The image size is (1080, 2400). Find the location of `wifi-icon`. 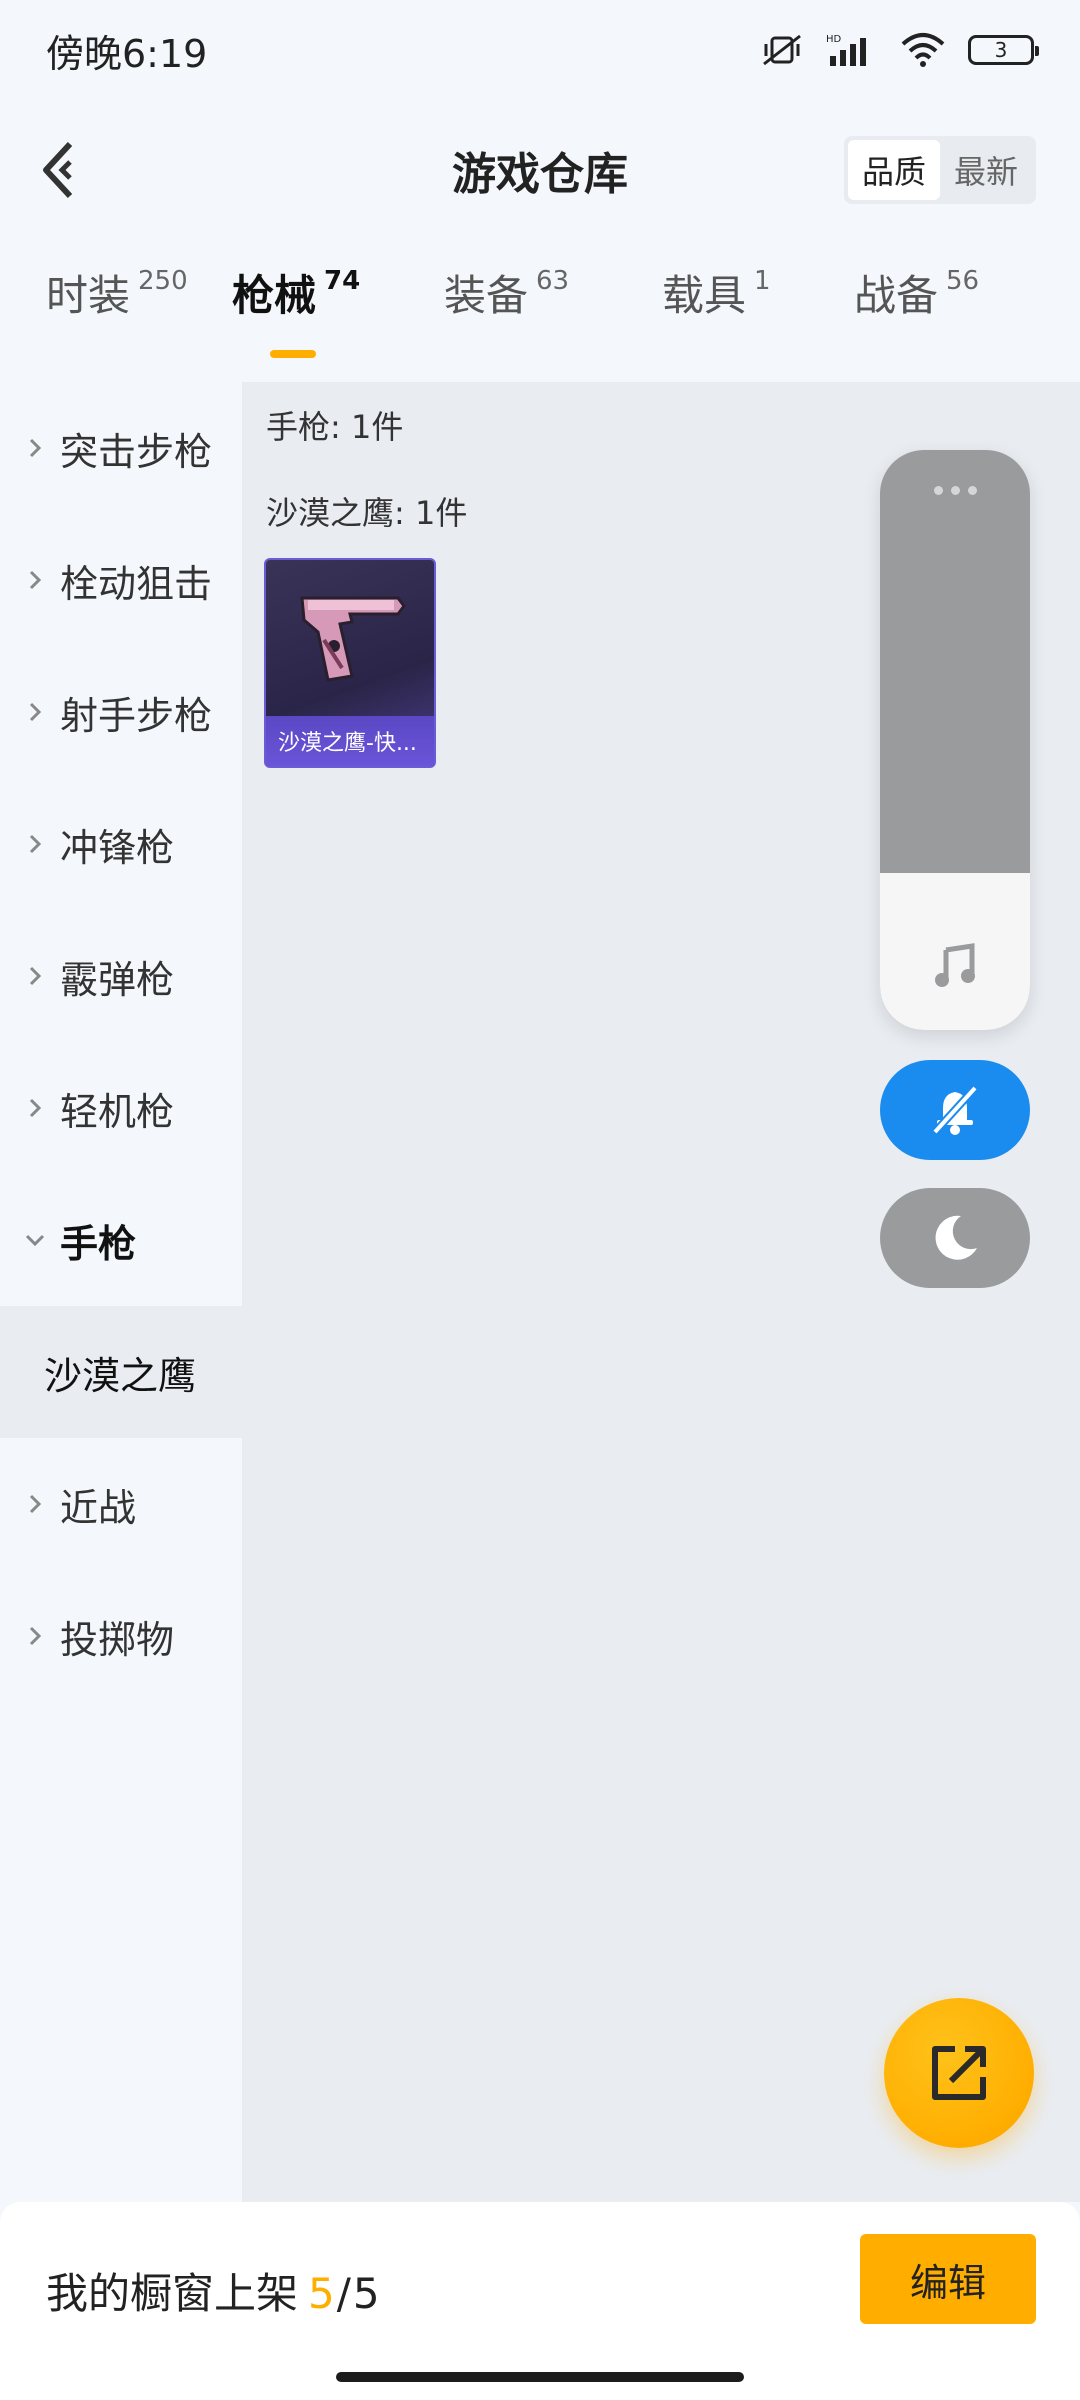

wifi-icon is located at coordinates (923, 50).